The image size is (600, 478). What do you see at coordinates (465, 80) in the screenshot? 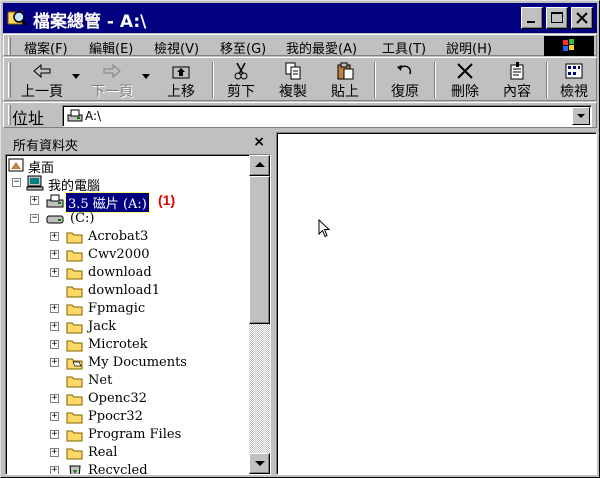
I see `delete-button: 刪除` at bounding box center [465, 80].